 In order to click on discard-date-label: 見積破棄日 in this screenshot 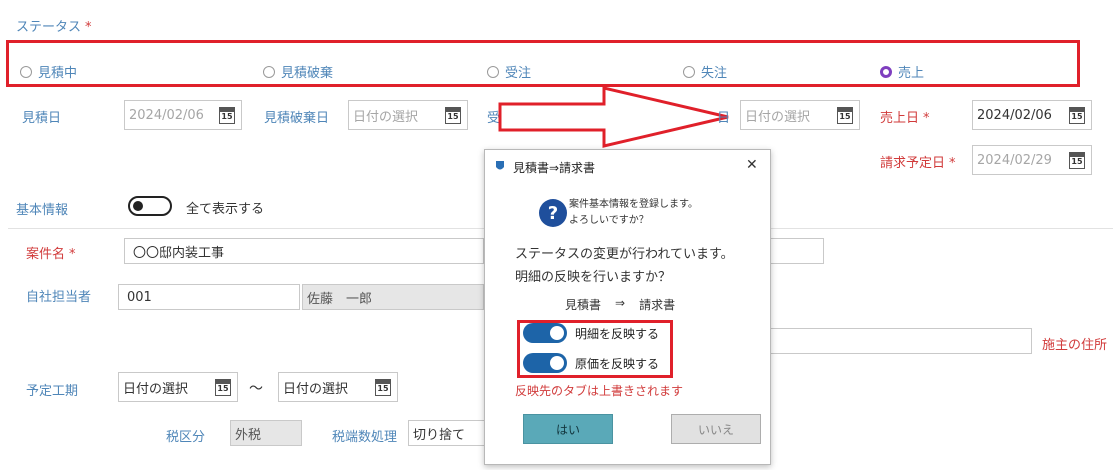, I will do `click(297, 118)`.